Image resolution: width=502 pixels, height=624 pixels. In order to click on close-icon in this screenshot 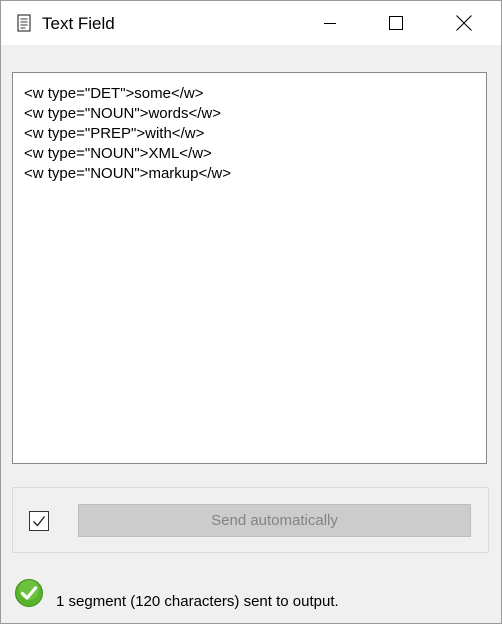, I will do `click(464, 23)`.